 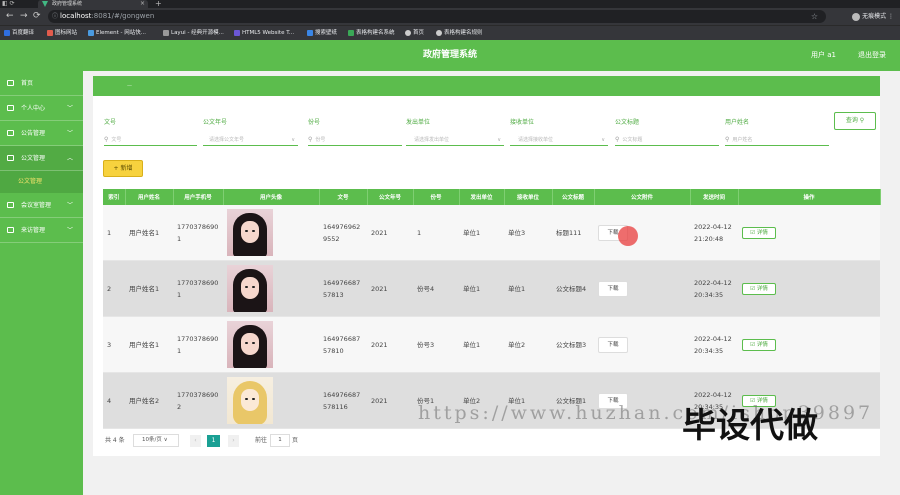 What do you see at coordinates (45, 4) in the screenshot?
I see `vue-favicon-icon` at bounding box center [45, 4].